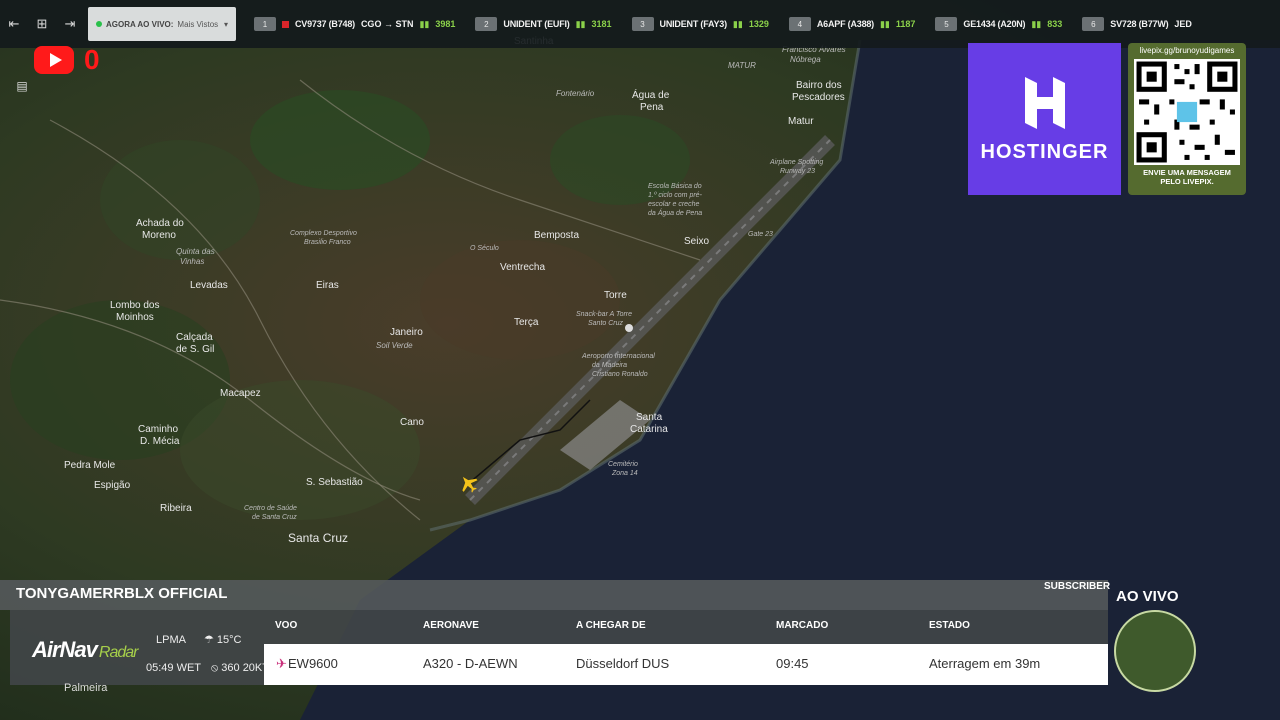 The image size is (1280, 720). I want to click on svg-text: Achada do, so click(160, 223).